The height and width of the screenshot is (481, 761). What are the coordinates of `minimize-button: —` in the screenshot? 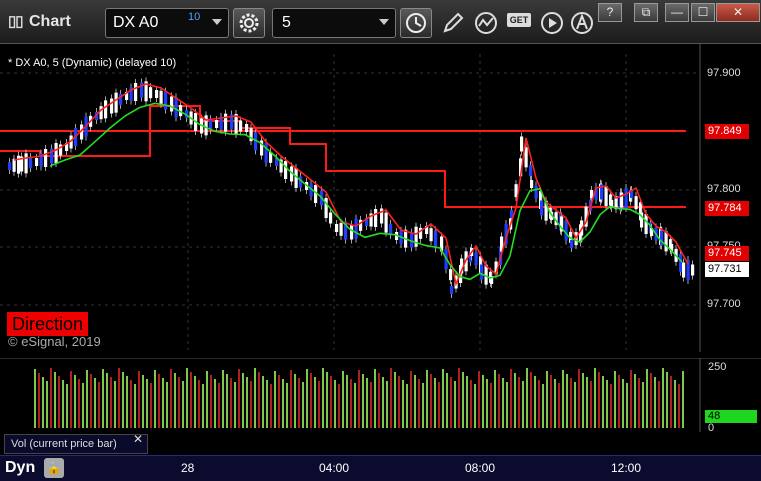 It's located at (677, 12).